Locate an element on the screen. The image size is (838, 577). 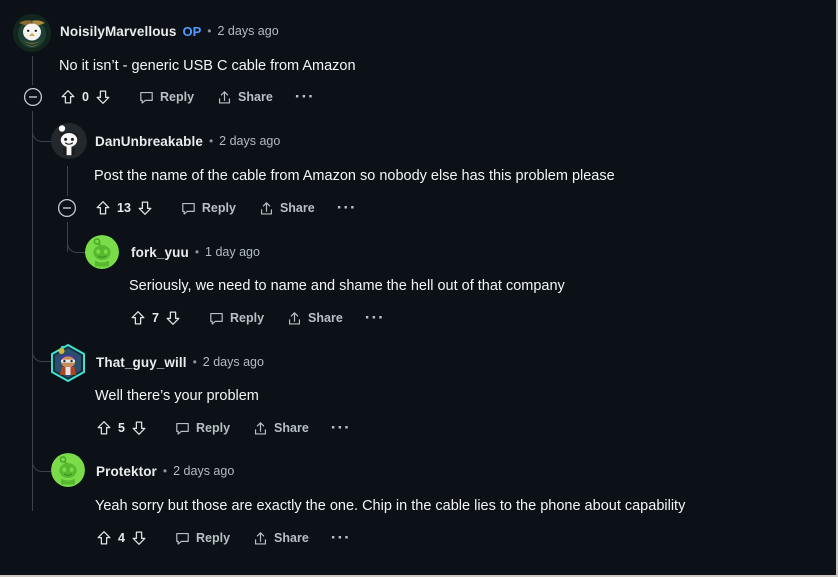
vote-group: 0 is located at coordinates (85, 97).